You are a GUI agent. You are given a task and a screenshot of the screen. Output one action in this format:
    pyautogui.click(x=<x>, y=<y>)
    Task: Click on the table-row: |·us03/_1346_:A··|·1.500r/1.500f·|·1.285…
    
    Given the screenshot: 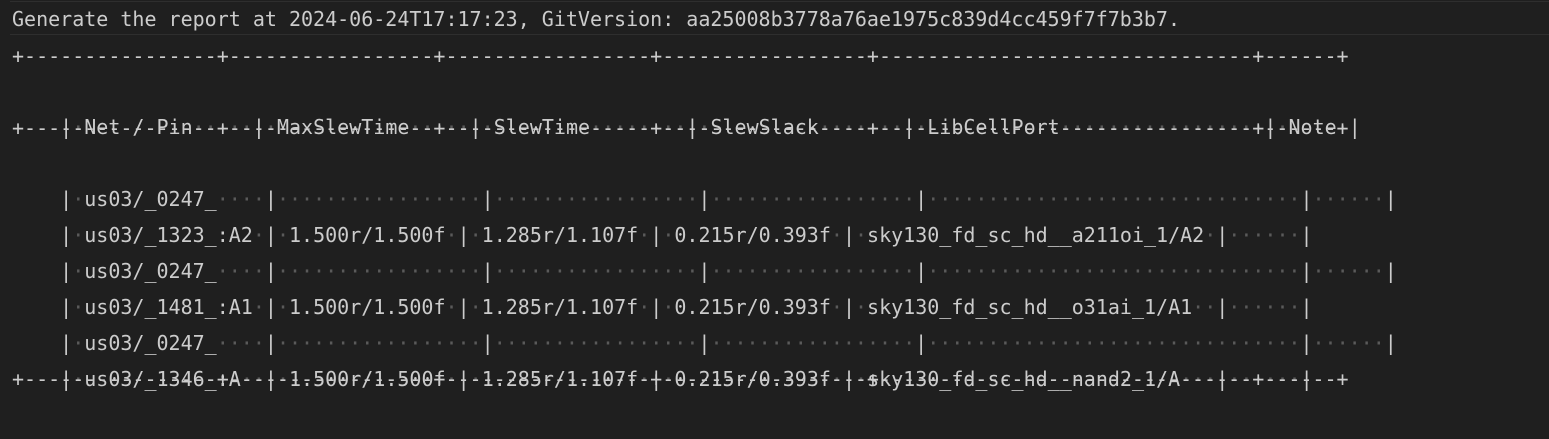 What is the action you would take?
    pyautogui.click(x=662, y=358)
    